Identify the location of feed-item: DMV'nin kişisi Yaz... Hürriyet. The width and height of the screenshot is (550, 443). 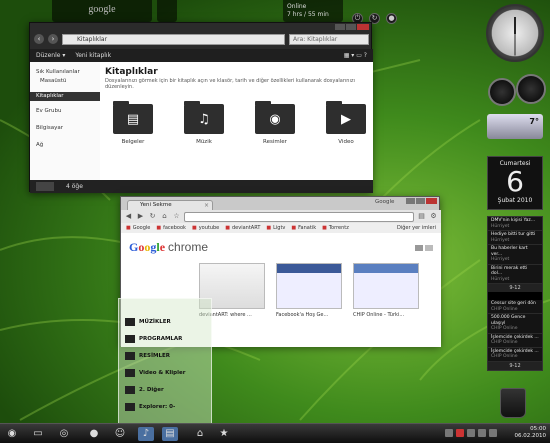
(515, 224).